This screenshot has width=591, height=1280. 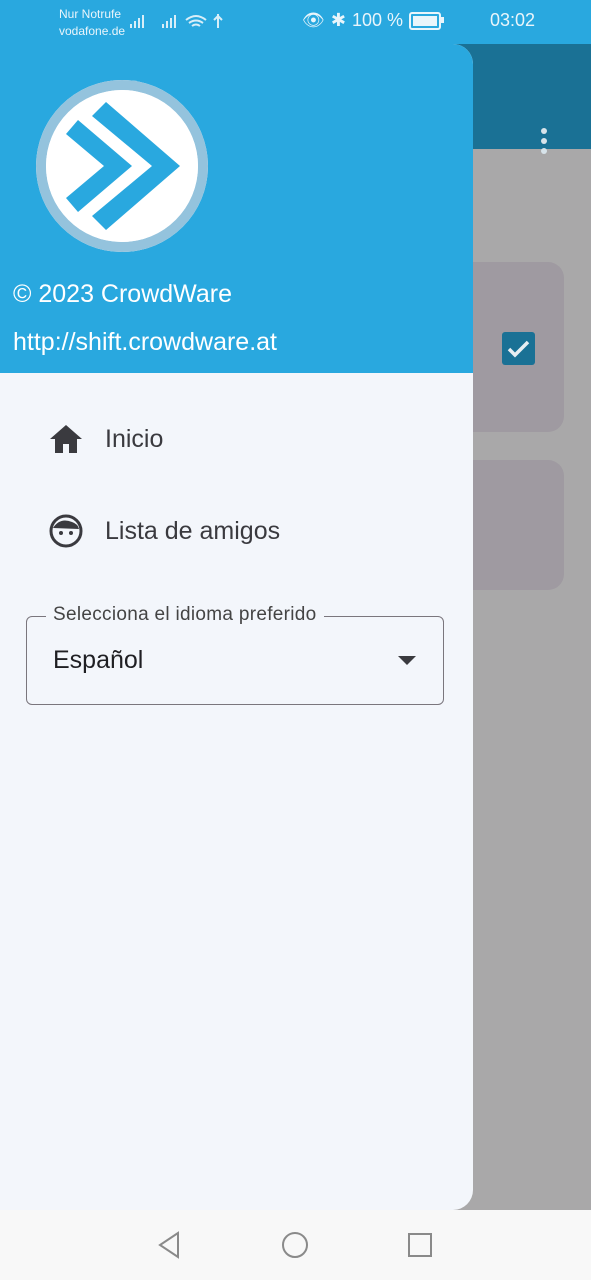 I want to click on status-right-icons: 👁 ✱ 100 %, so click(x=373, y=20).